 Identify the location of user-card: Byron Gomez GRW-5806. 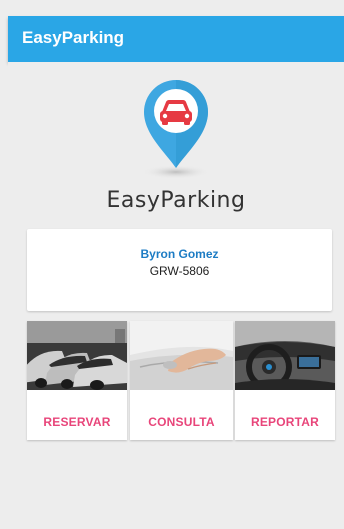
(179, 270).